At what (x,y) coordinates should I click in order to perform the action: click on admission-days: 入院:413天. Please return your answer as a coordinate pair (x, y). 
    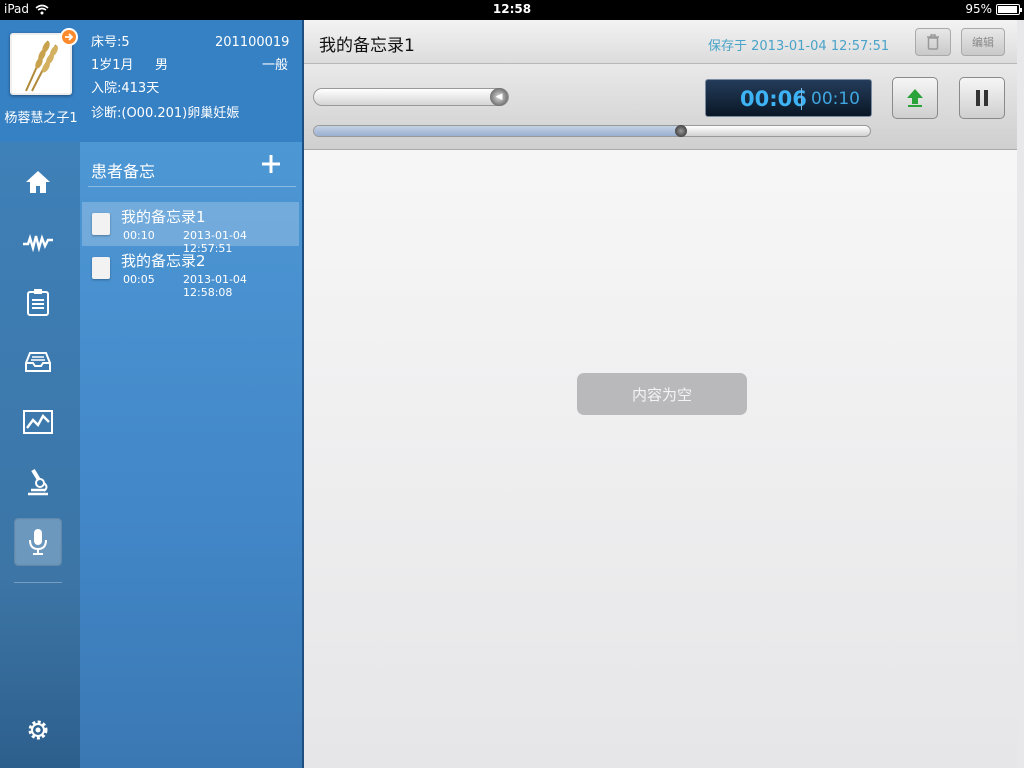
    Looking at the image, I should click on (125, 88).